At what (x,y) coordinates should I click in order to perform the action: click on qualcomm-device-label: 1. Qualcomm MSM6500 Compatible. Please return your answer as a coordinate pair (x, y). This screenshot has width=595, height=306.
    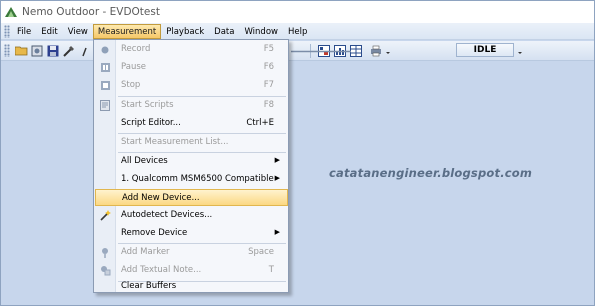
    Looking at the image, I should click on (197, 179).